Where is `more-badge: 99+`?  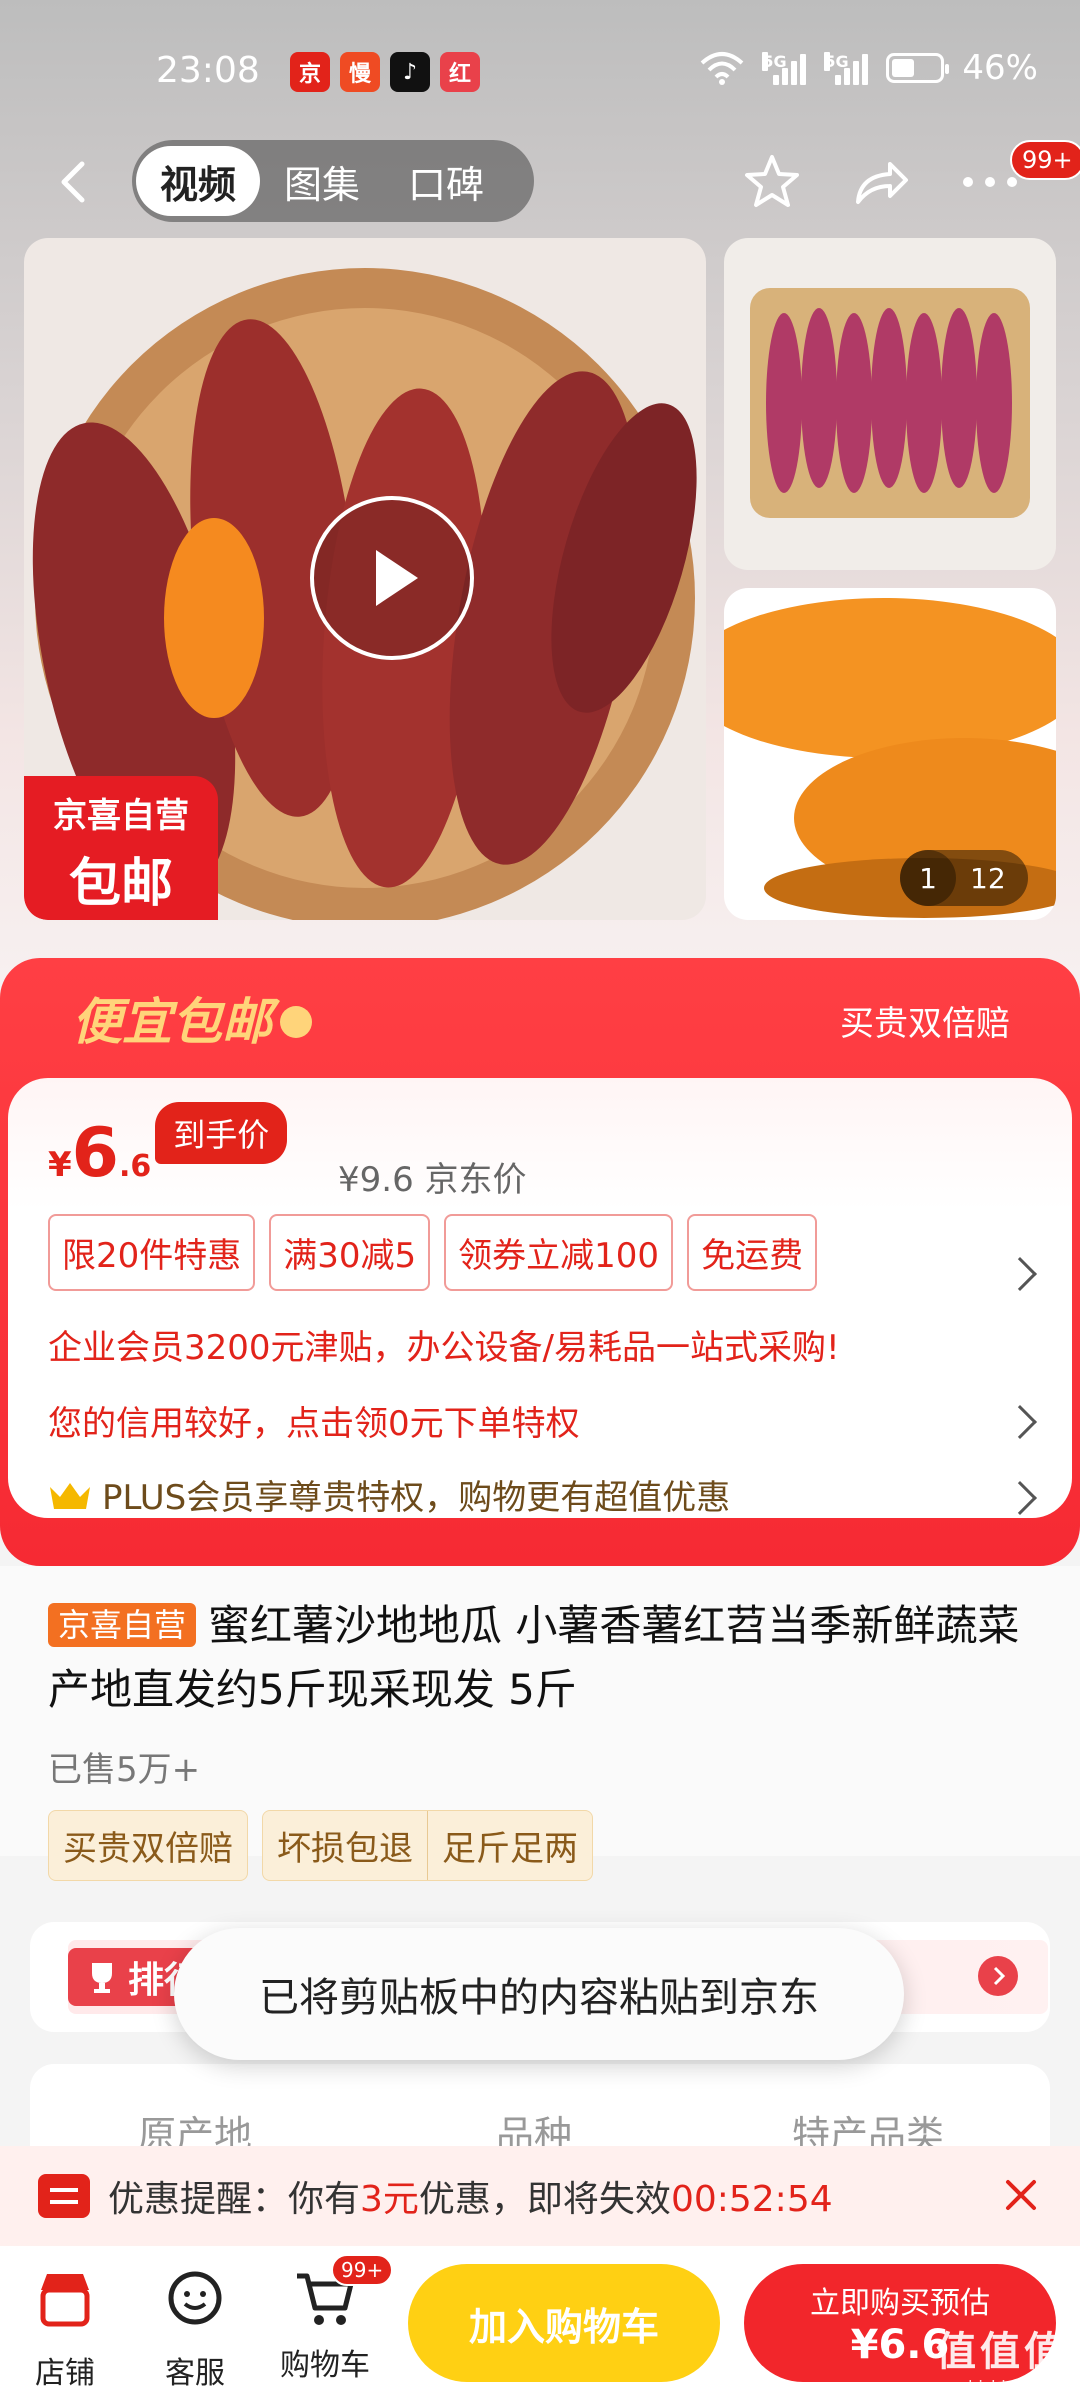 more-badge: 99+ is located at coordinates (1045, 160).